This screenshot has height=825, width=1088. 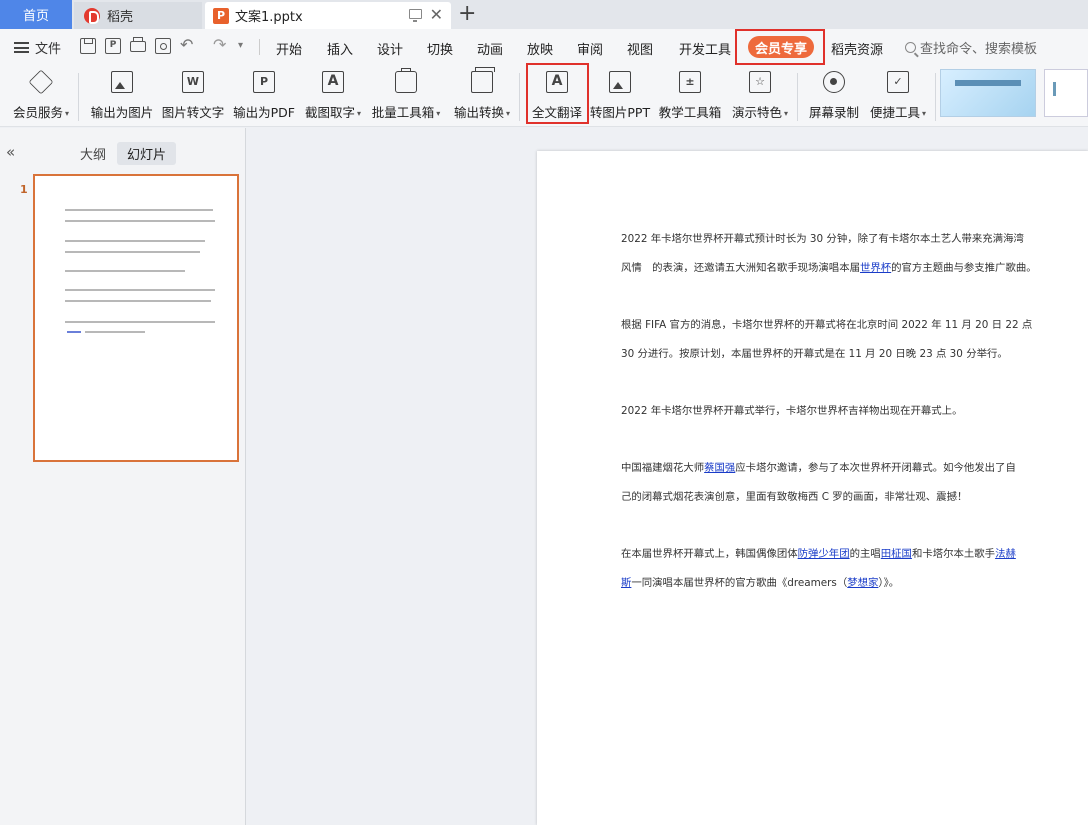 What do you see at coordinates (690, 82) in the screenshot?
I see `teaching-toolbox-icon: ±` at bounding box center [690, 82].